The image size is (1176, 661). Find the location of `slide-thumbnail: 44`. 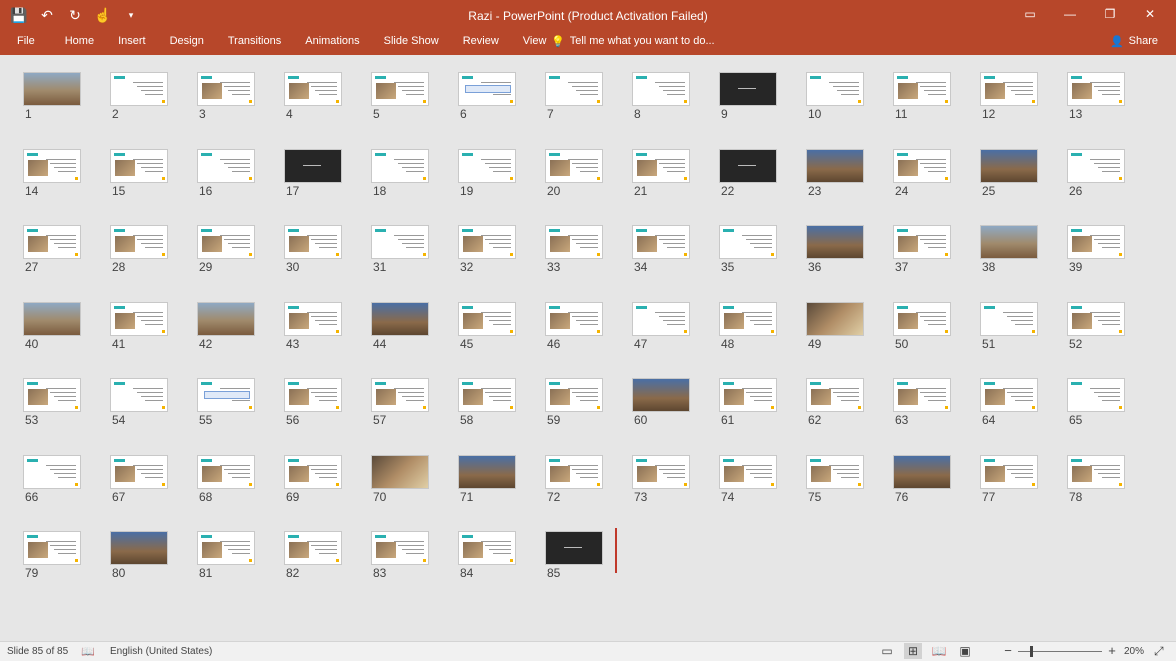

slide-thumbnail: 44 is located at coordinates (400, 326).